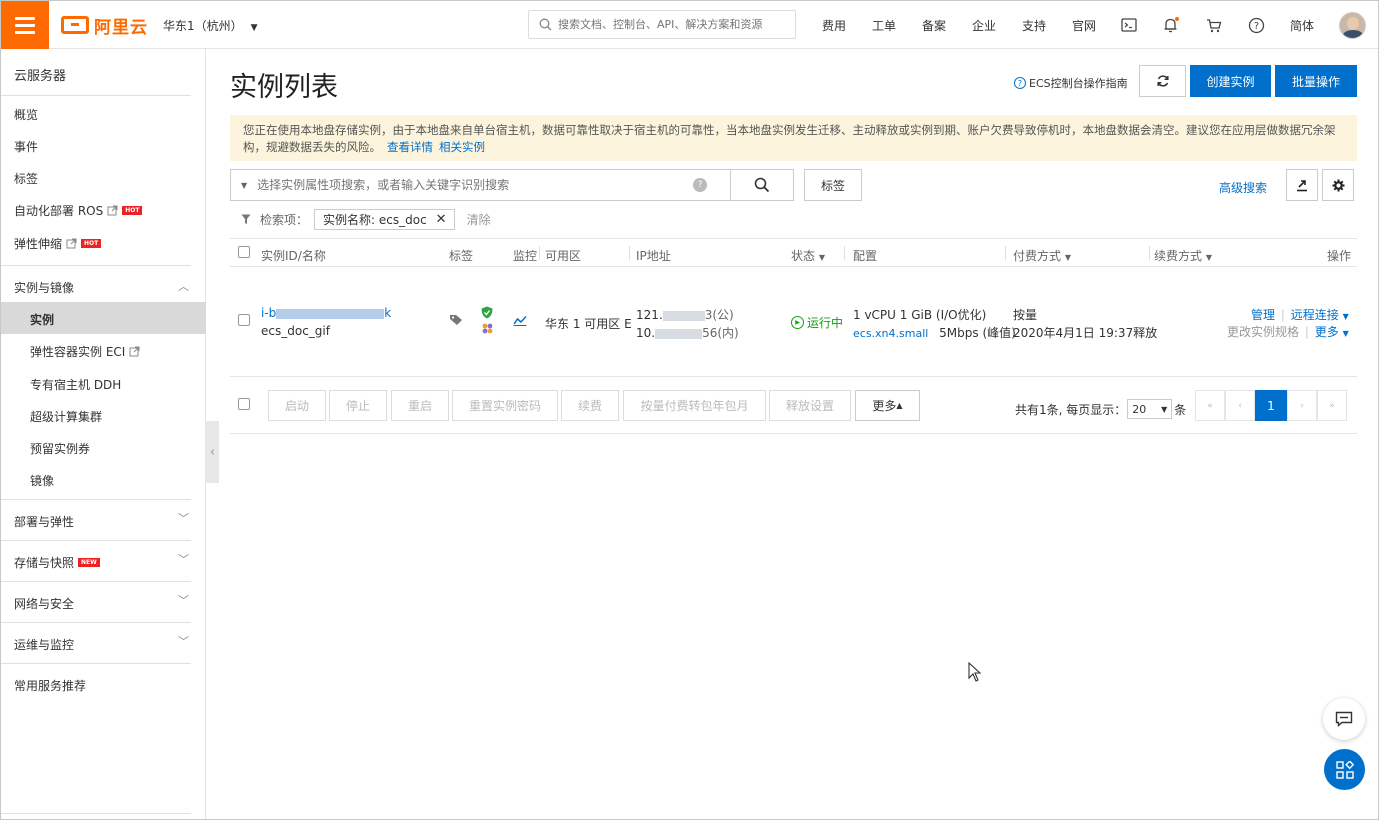  Describe the element at coordinates (183, 286) in the screenshot. I see `chevron-up-icon: ︿` at that location.